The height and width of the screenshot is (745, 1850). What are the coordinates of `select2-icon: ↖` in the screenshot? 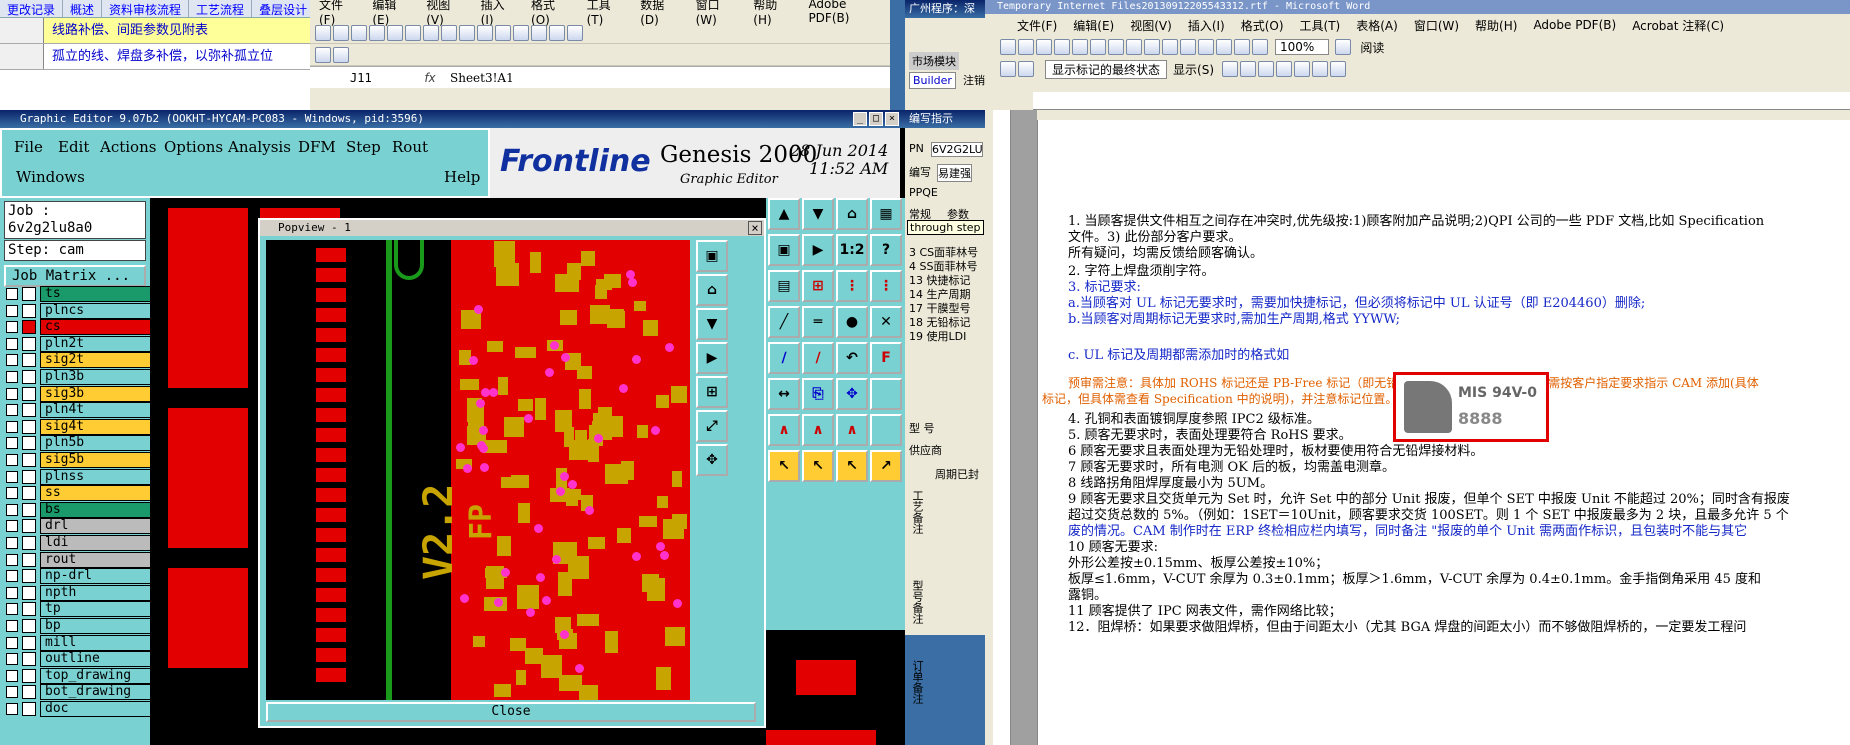 It's located at (818, 466).